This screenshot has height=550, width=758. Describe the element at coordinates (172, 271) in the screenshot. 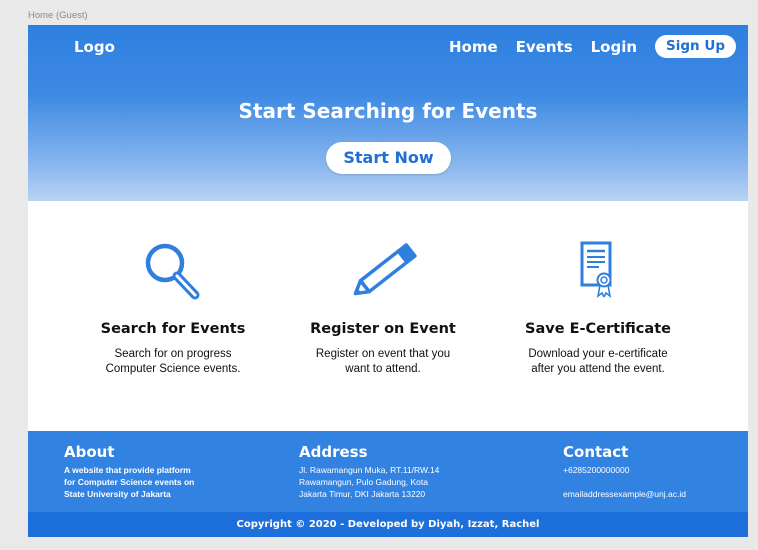

I see `magnifier-icon` at that location.